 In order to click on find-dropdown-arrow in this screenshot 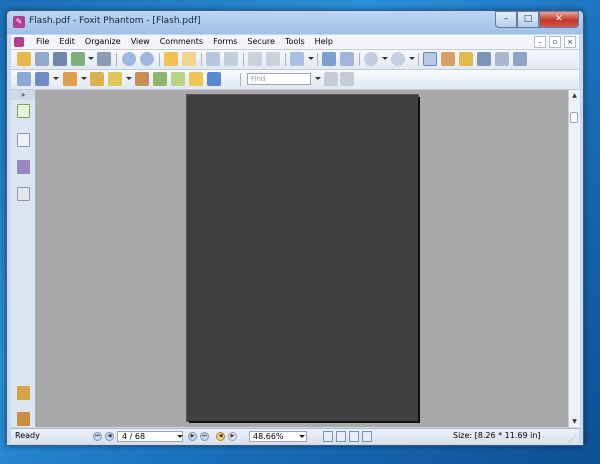, I will do `click(318, 78)`.